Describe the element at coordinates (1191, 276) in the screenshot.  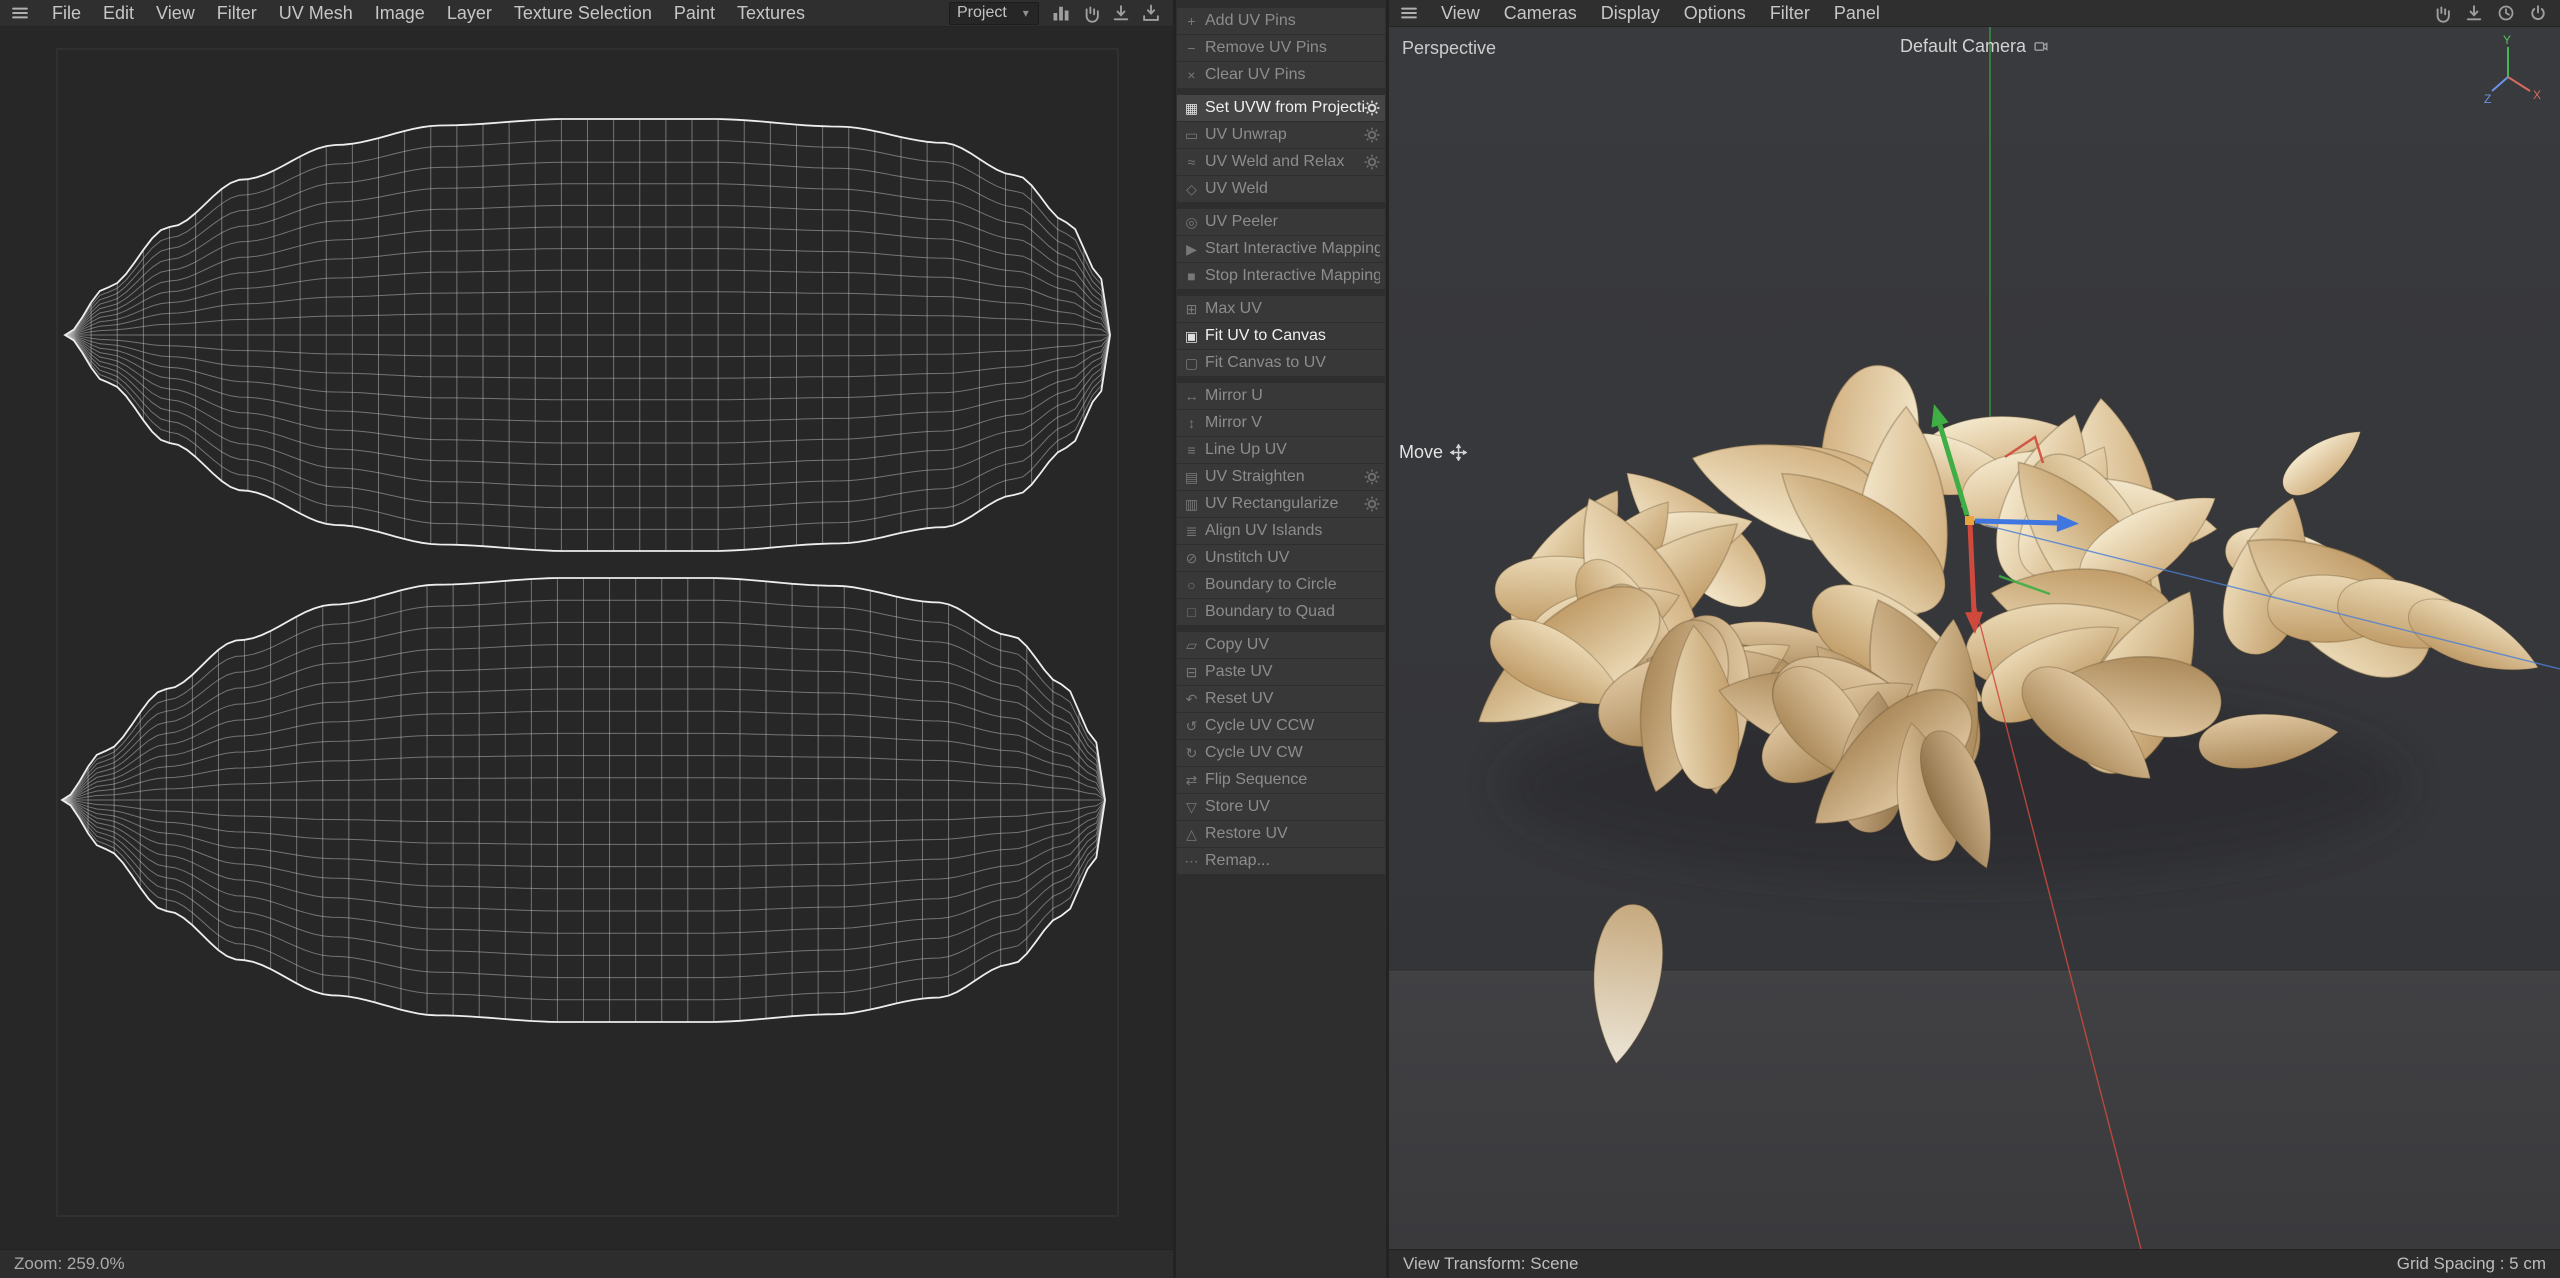
I see `cmd-stop-interactive-mapping-icon: ■` at that location.